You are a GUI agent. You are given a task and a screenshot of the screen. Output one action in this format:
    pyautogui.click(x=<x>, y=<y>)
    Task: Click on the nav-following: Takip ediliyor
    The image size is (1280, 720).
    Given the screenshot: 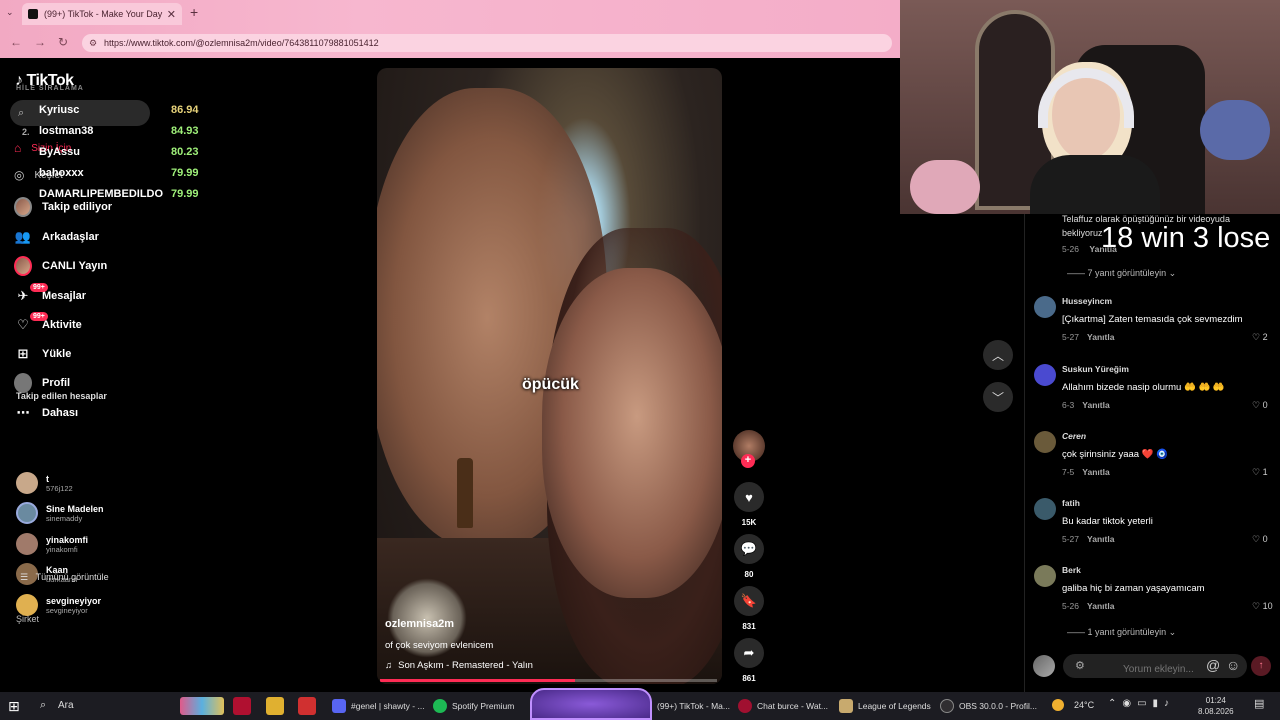 What is the action you would take?
    pyautogui.click(x=63, y=207)
    